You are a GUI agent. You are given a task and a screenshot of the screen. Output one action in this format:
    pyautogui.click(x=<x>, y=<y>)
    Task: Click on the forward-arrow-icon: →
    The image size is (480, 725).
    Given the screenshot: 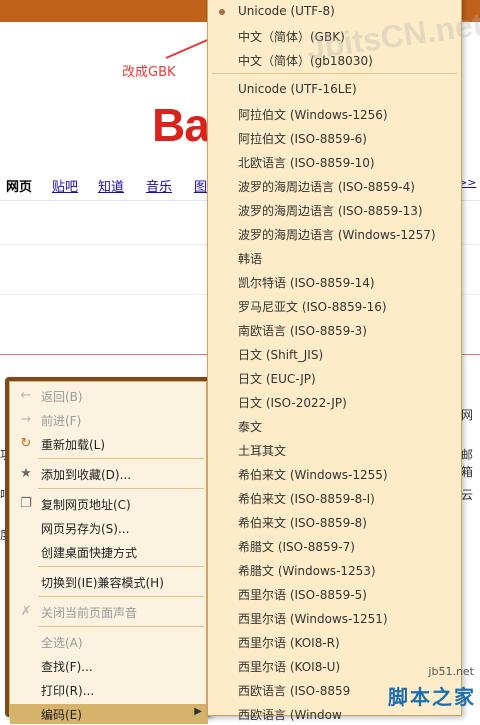 What is the action you would take?
    pyautogui.click(x=26, y=419)
    